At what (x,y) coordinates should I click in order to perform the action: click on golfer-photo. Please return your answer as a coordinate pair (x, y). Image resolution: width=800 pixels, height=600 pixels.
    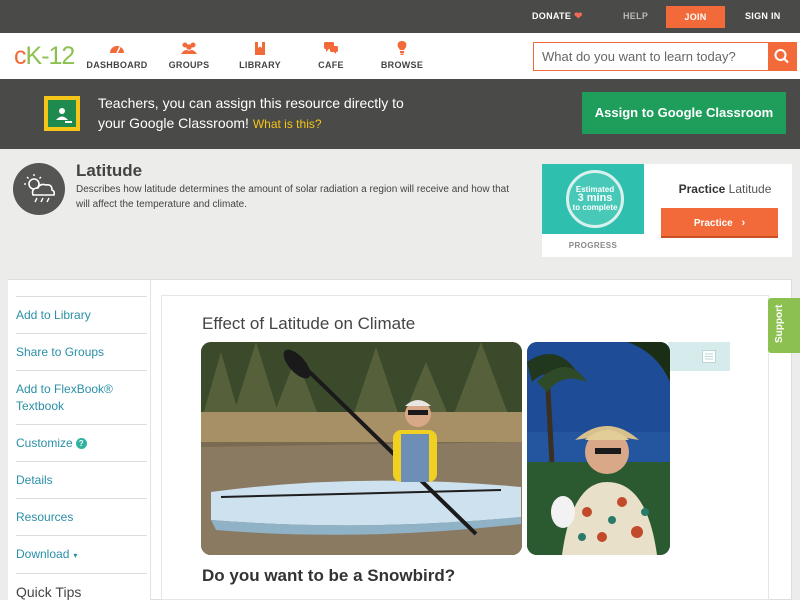
    Looking at the image, I should click on (598, 448).